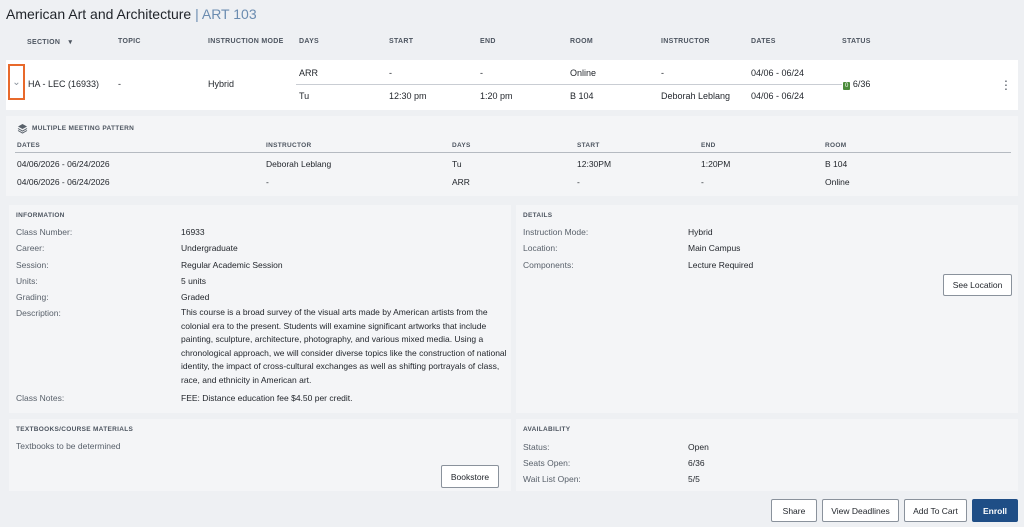 The height and width of the screenshot is (527, 1024). I want to click on mp-header-days: DAYS, so click(461, 145).